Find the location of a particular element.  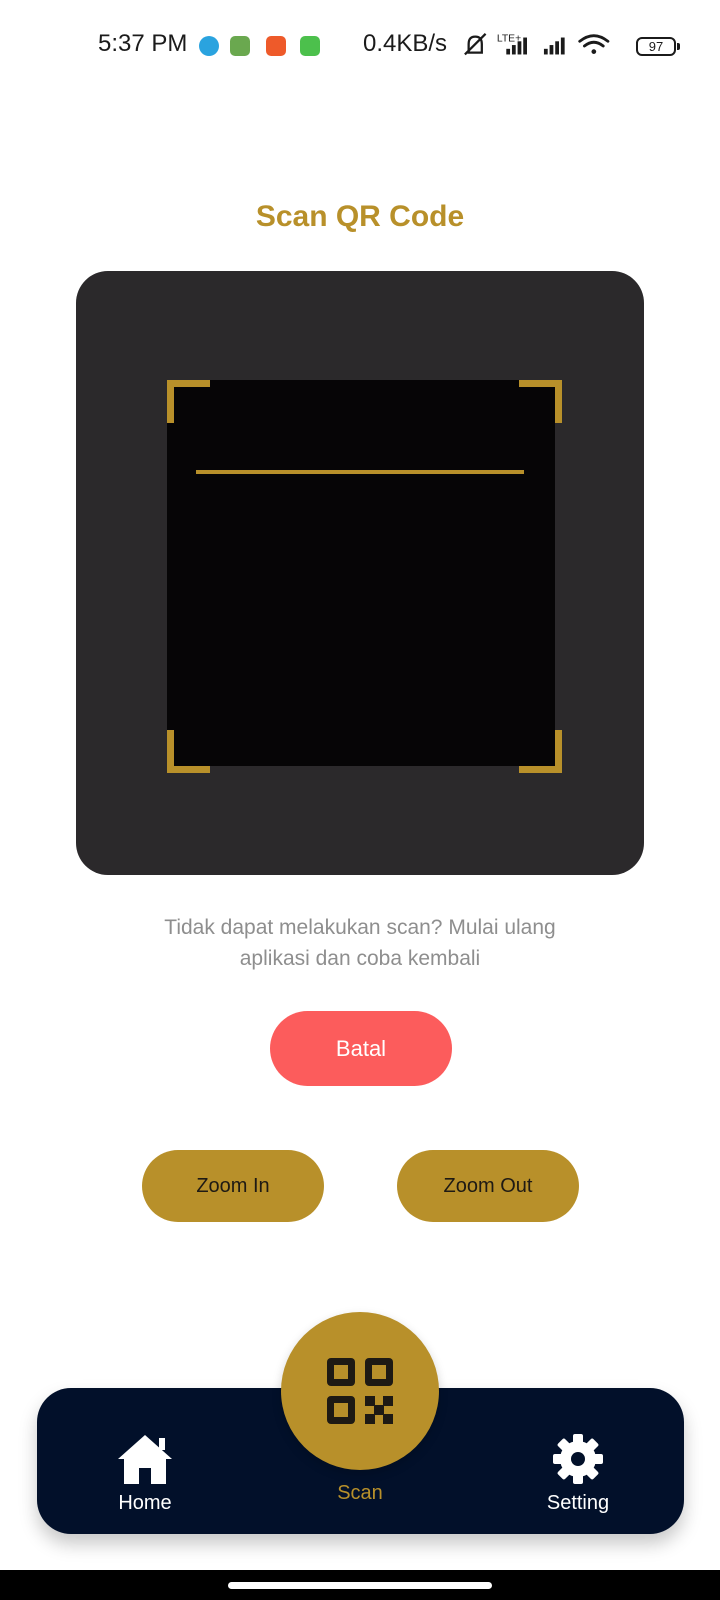

home-gesture-handle is located at coordinates (360, 1585).